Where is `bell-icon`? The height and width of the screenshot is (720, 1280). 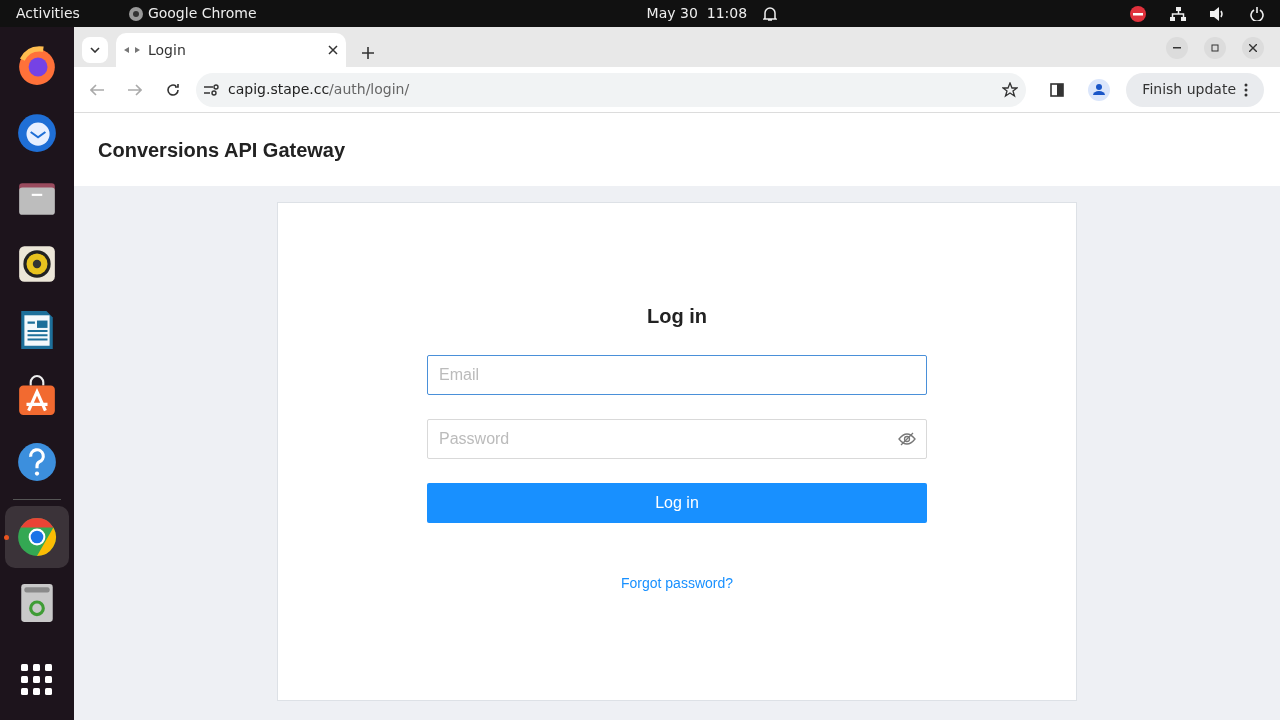
bell-icon is located at coordinates (770, 13).